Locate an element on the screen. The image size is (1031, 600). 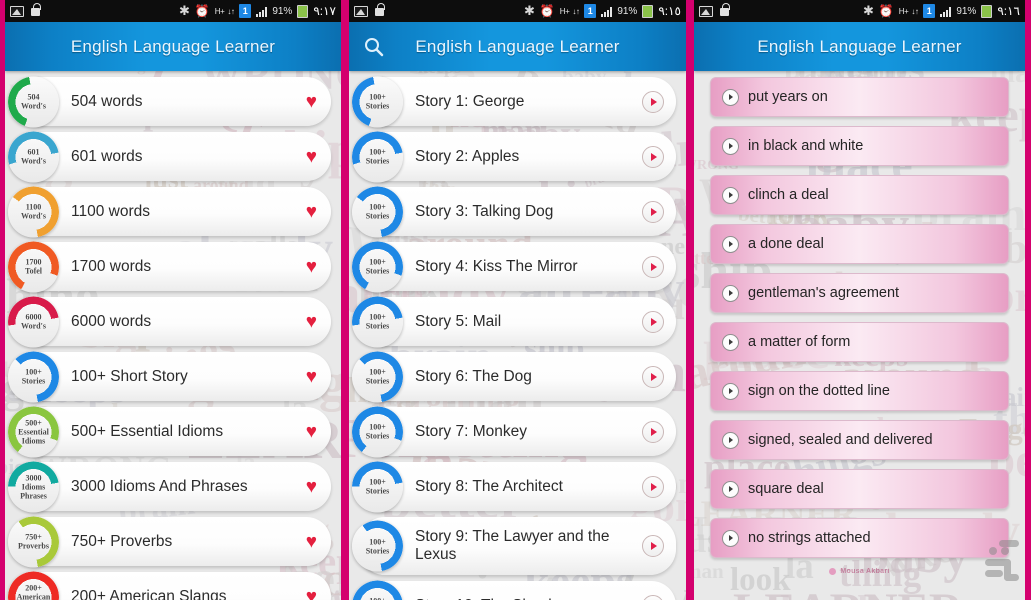
list-item: 601 Word's 601 words ♥ is located at coordinates (169, 156).